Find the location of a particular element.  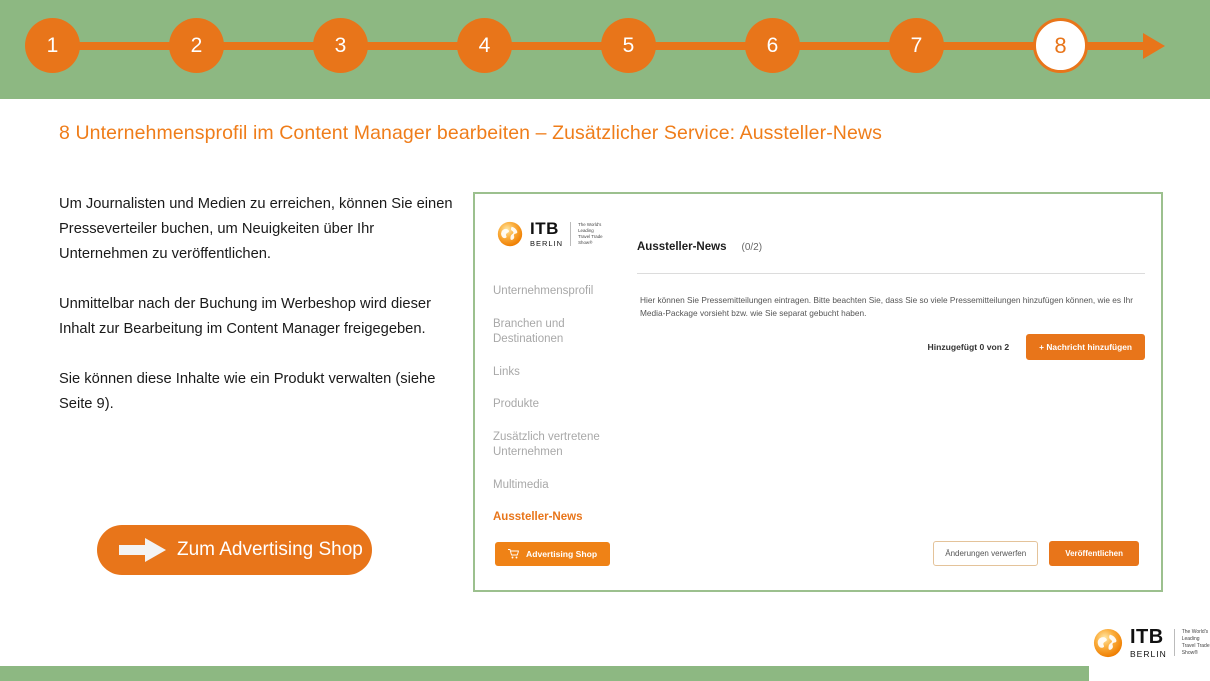

arrow-right-icon is located at coordinates (142, 550).